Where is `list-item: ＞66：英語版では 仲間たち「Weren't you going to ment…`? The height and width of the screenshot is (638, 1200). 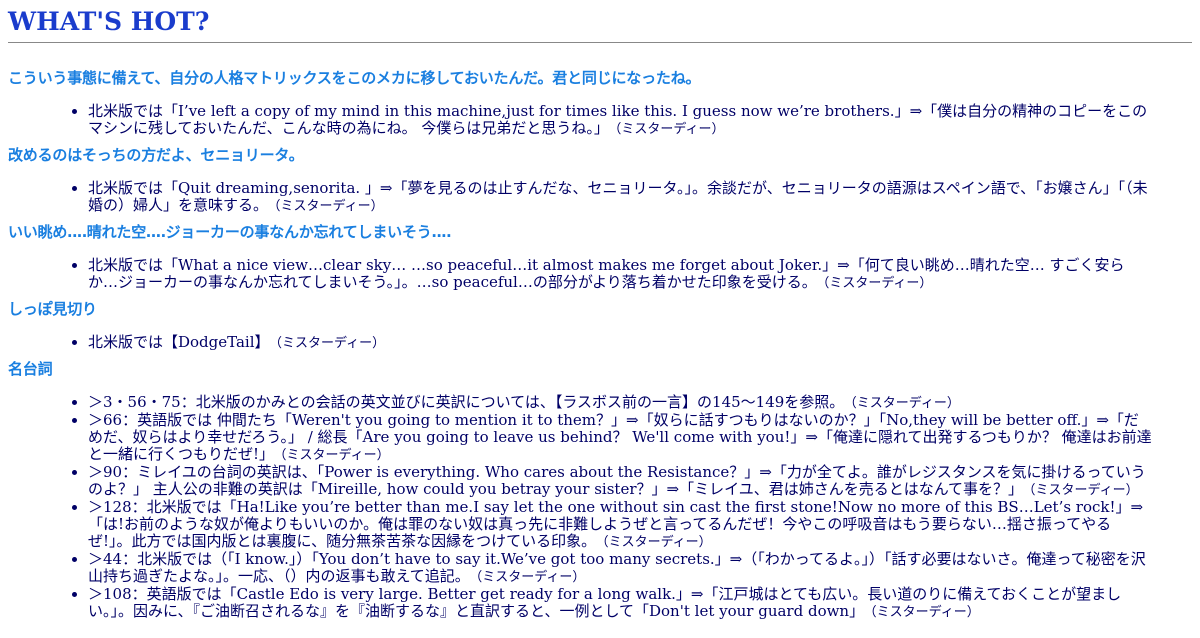 list-item: ＞66：英語版では 仲間たち「Weren't you going to ment… is located at coordinates (640, 438).